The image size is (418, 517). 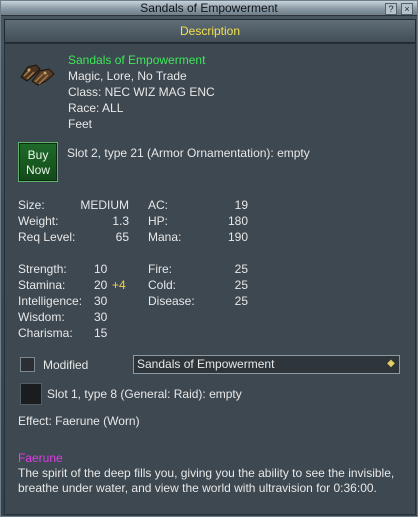 I want to click on item-slot: Feet, so click(x=80, y=124).